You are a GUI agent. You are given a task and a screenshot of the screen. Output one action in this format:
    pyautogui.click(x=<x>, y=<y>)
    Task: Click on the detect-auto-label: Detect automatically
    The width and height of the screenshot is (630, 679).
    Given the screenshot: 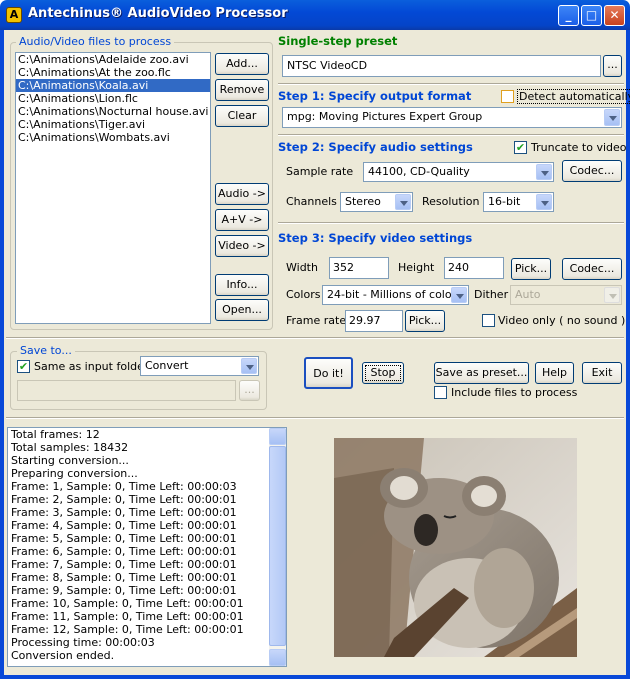 What is the action you would take?
    pyautogui.click(x=573, y=96)
    